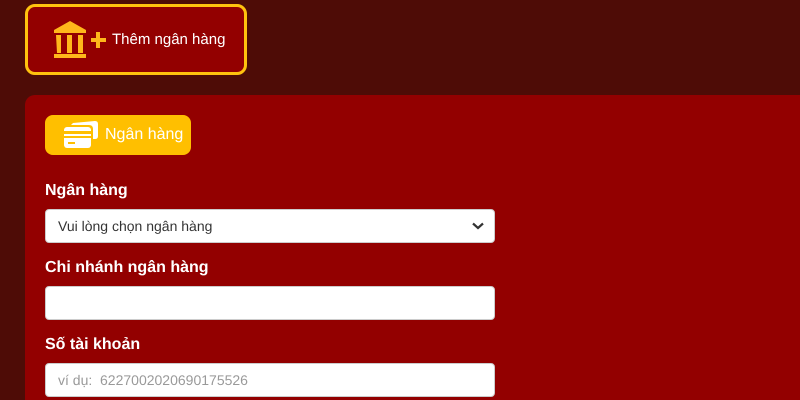  Describe the element at coordinates (270, 380) in the screenshot. I see `input-field: ví dụ: 6227002020690175526` at that location.